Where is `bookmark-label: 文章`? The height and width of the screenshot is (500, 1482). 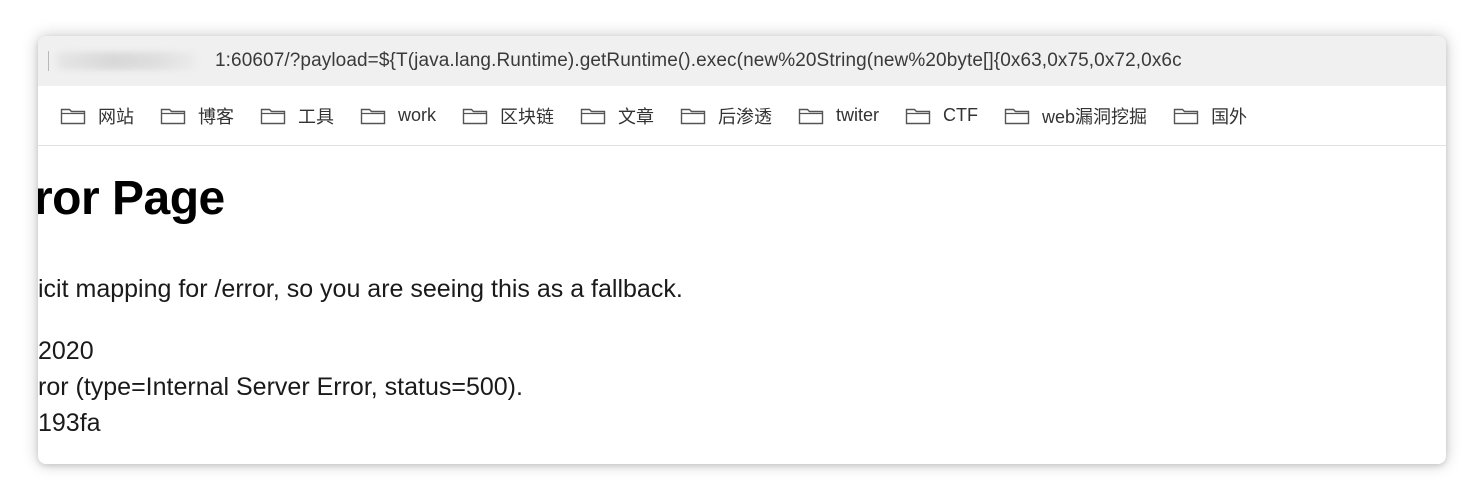 bookmark-label: 文章 is located at coordinates (636, 116).